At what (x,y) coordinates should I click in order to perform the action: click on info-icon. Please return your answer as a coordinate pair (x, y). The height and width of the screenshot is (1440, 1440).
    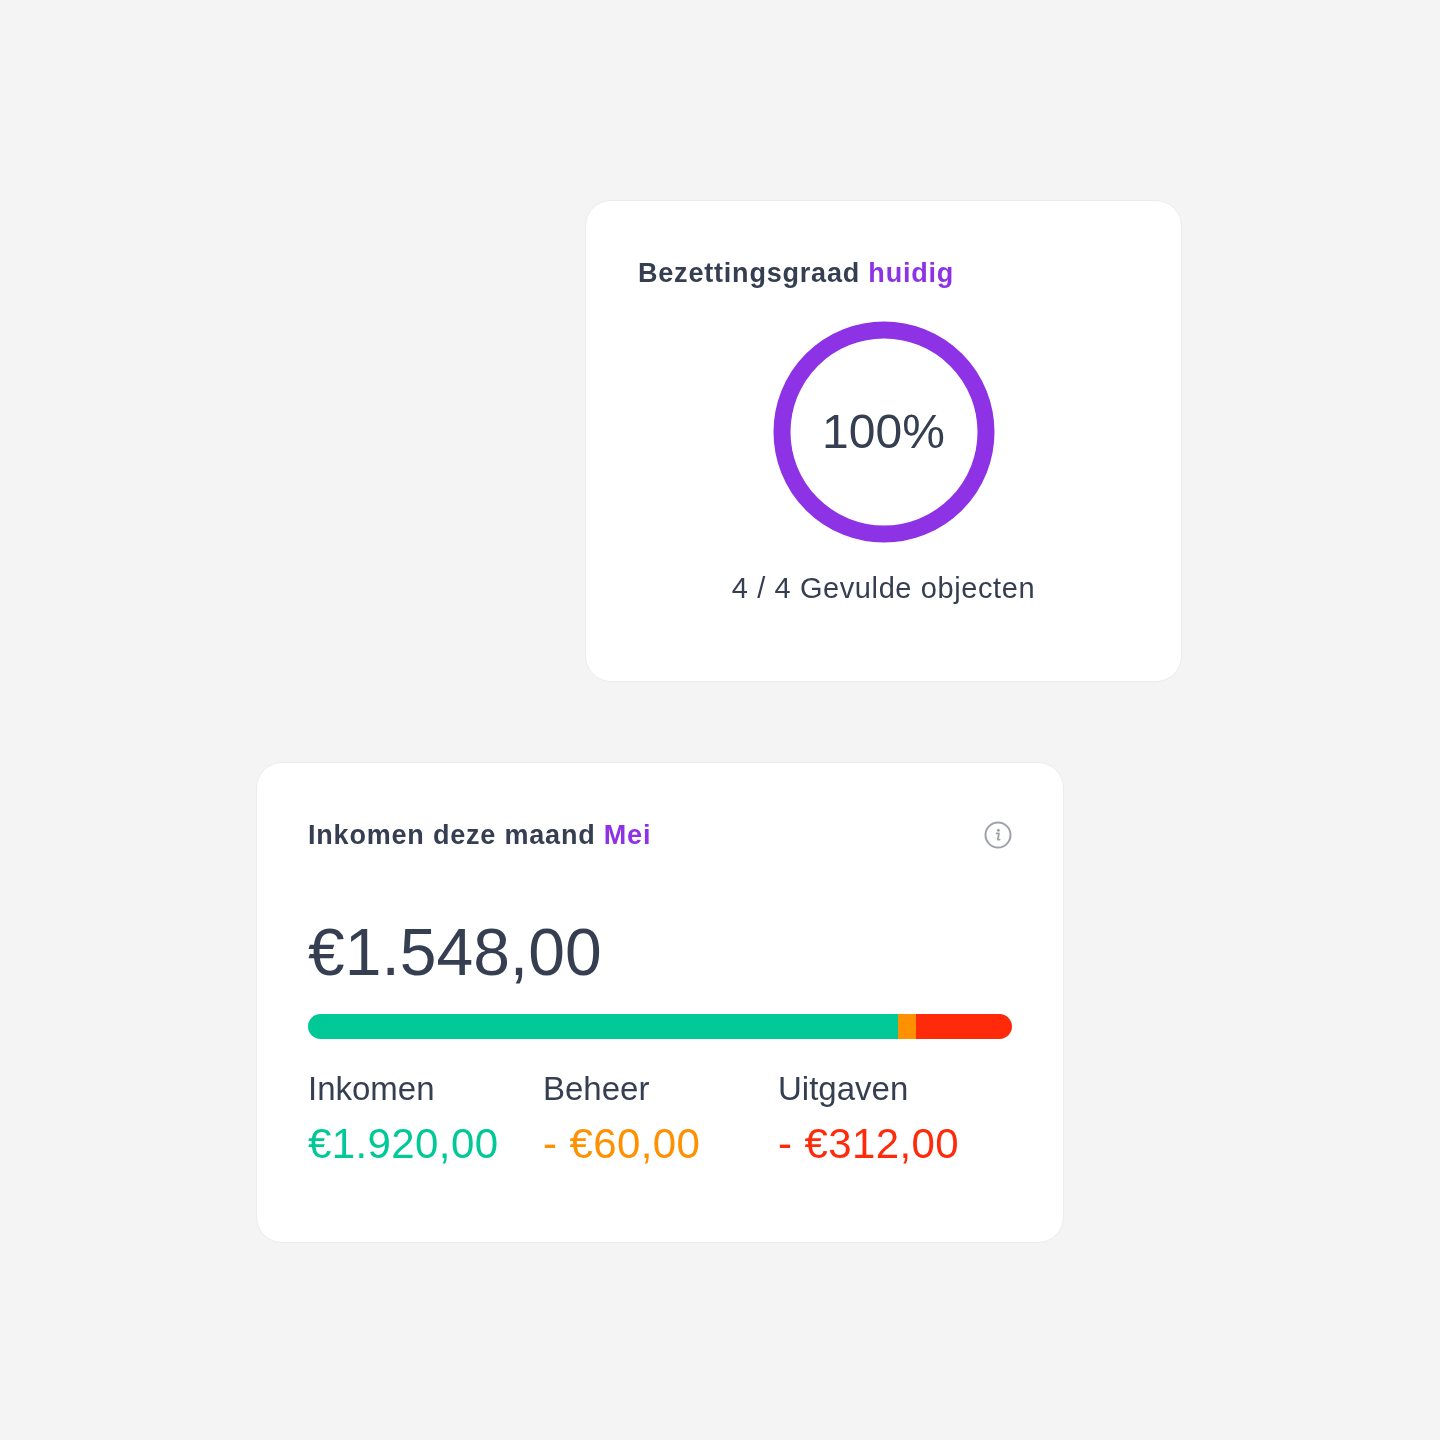
    Looking at the image, I should click on (998, 835).